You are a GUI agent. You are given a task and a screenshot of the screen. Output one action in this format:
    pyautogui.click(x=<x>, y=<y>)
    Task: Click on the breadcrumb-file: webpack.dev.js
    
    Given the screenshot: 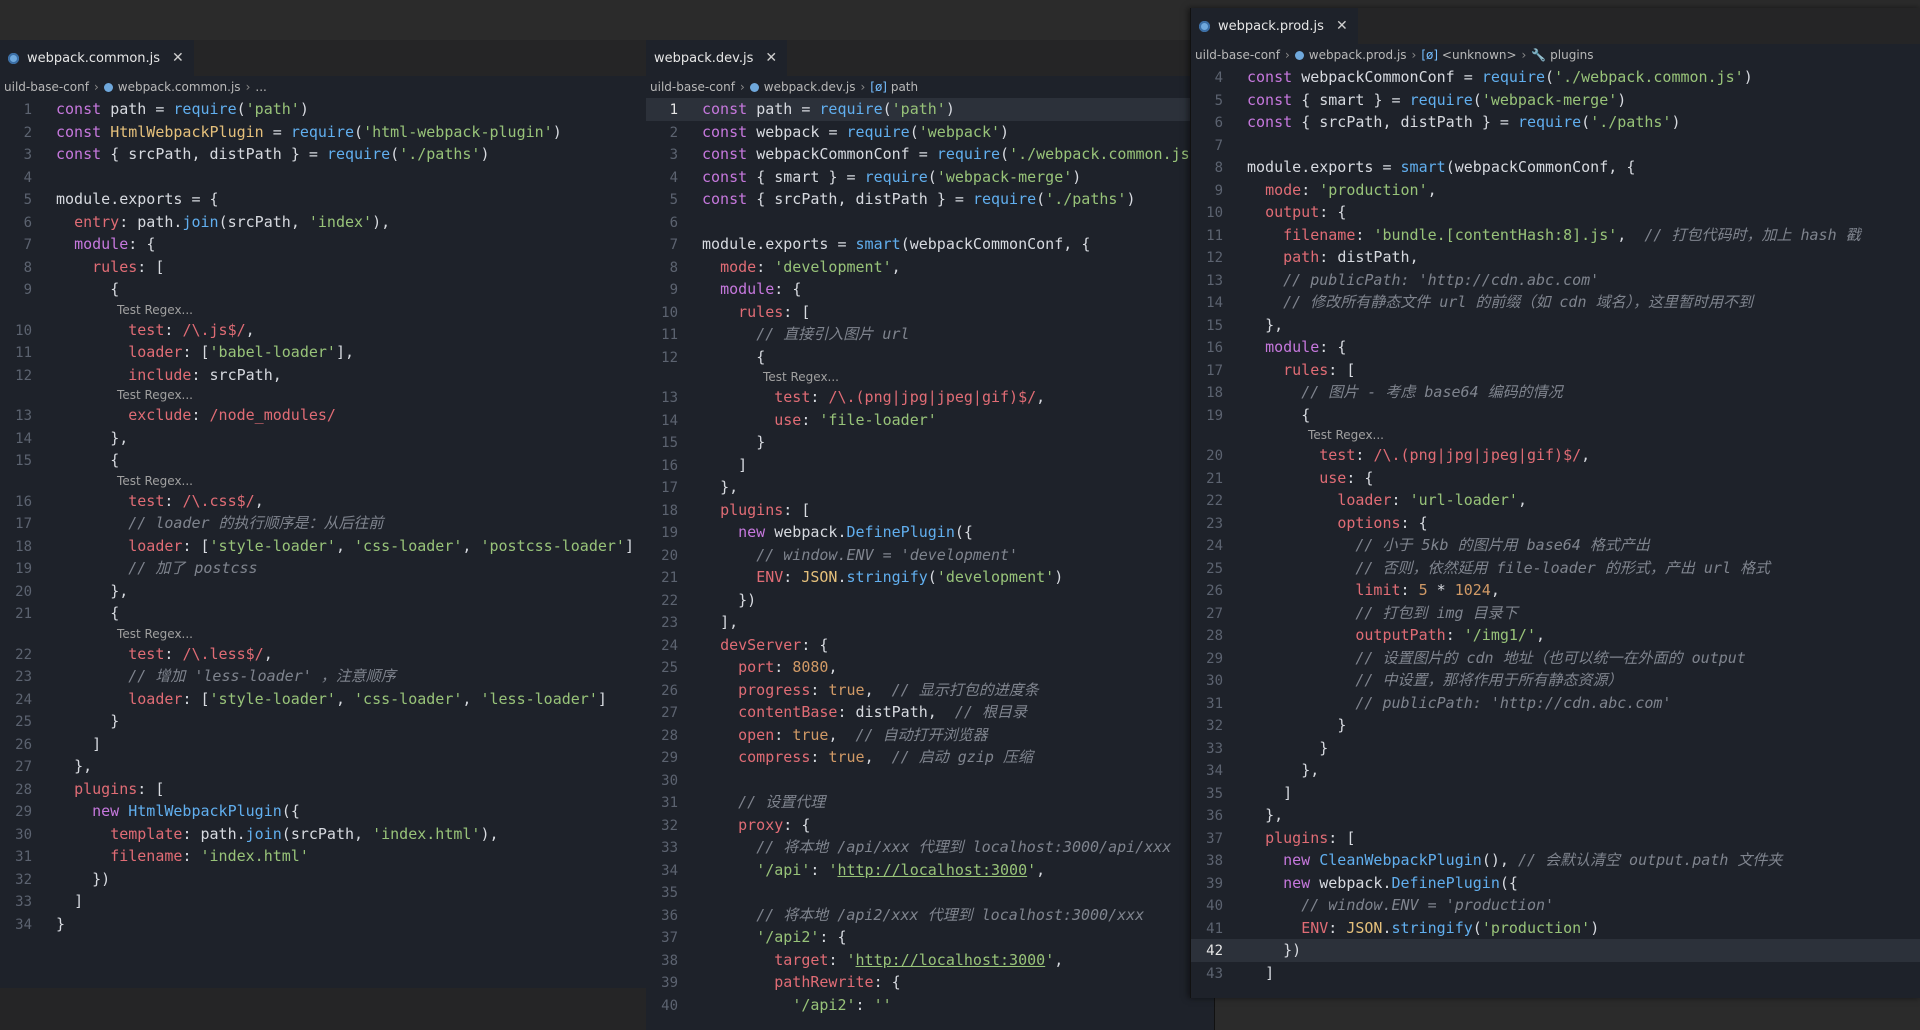 What is the action you would take?
    pyautogui.click(x=810, y=87)
    